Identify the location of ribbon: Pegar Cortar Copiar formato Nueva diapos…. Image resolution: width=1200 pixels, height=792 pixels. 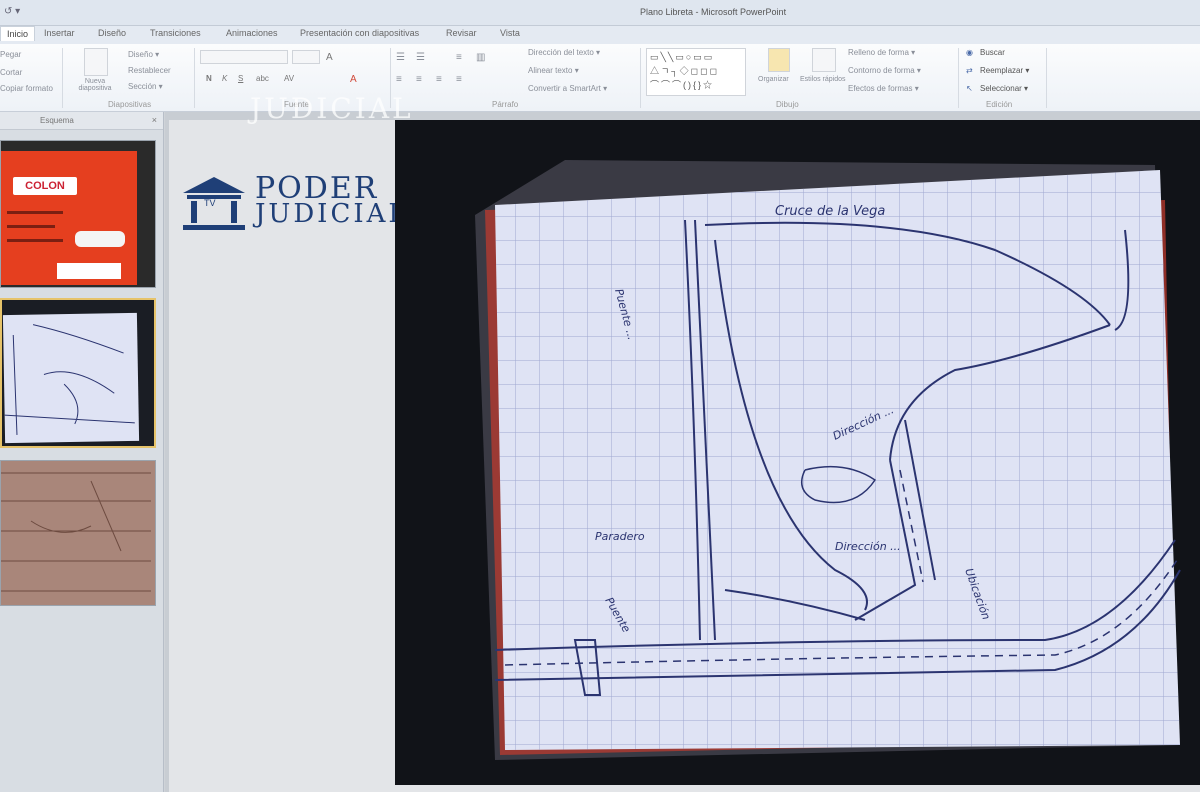
(600, 78).